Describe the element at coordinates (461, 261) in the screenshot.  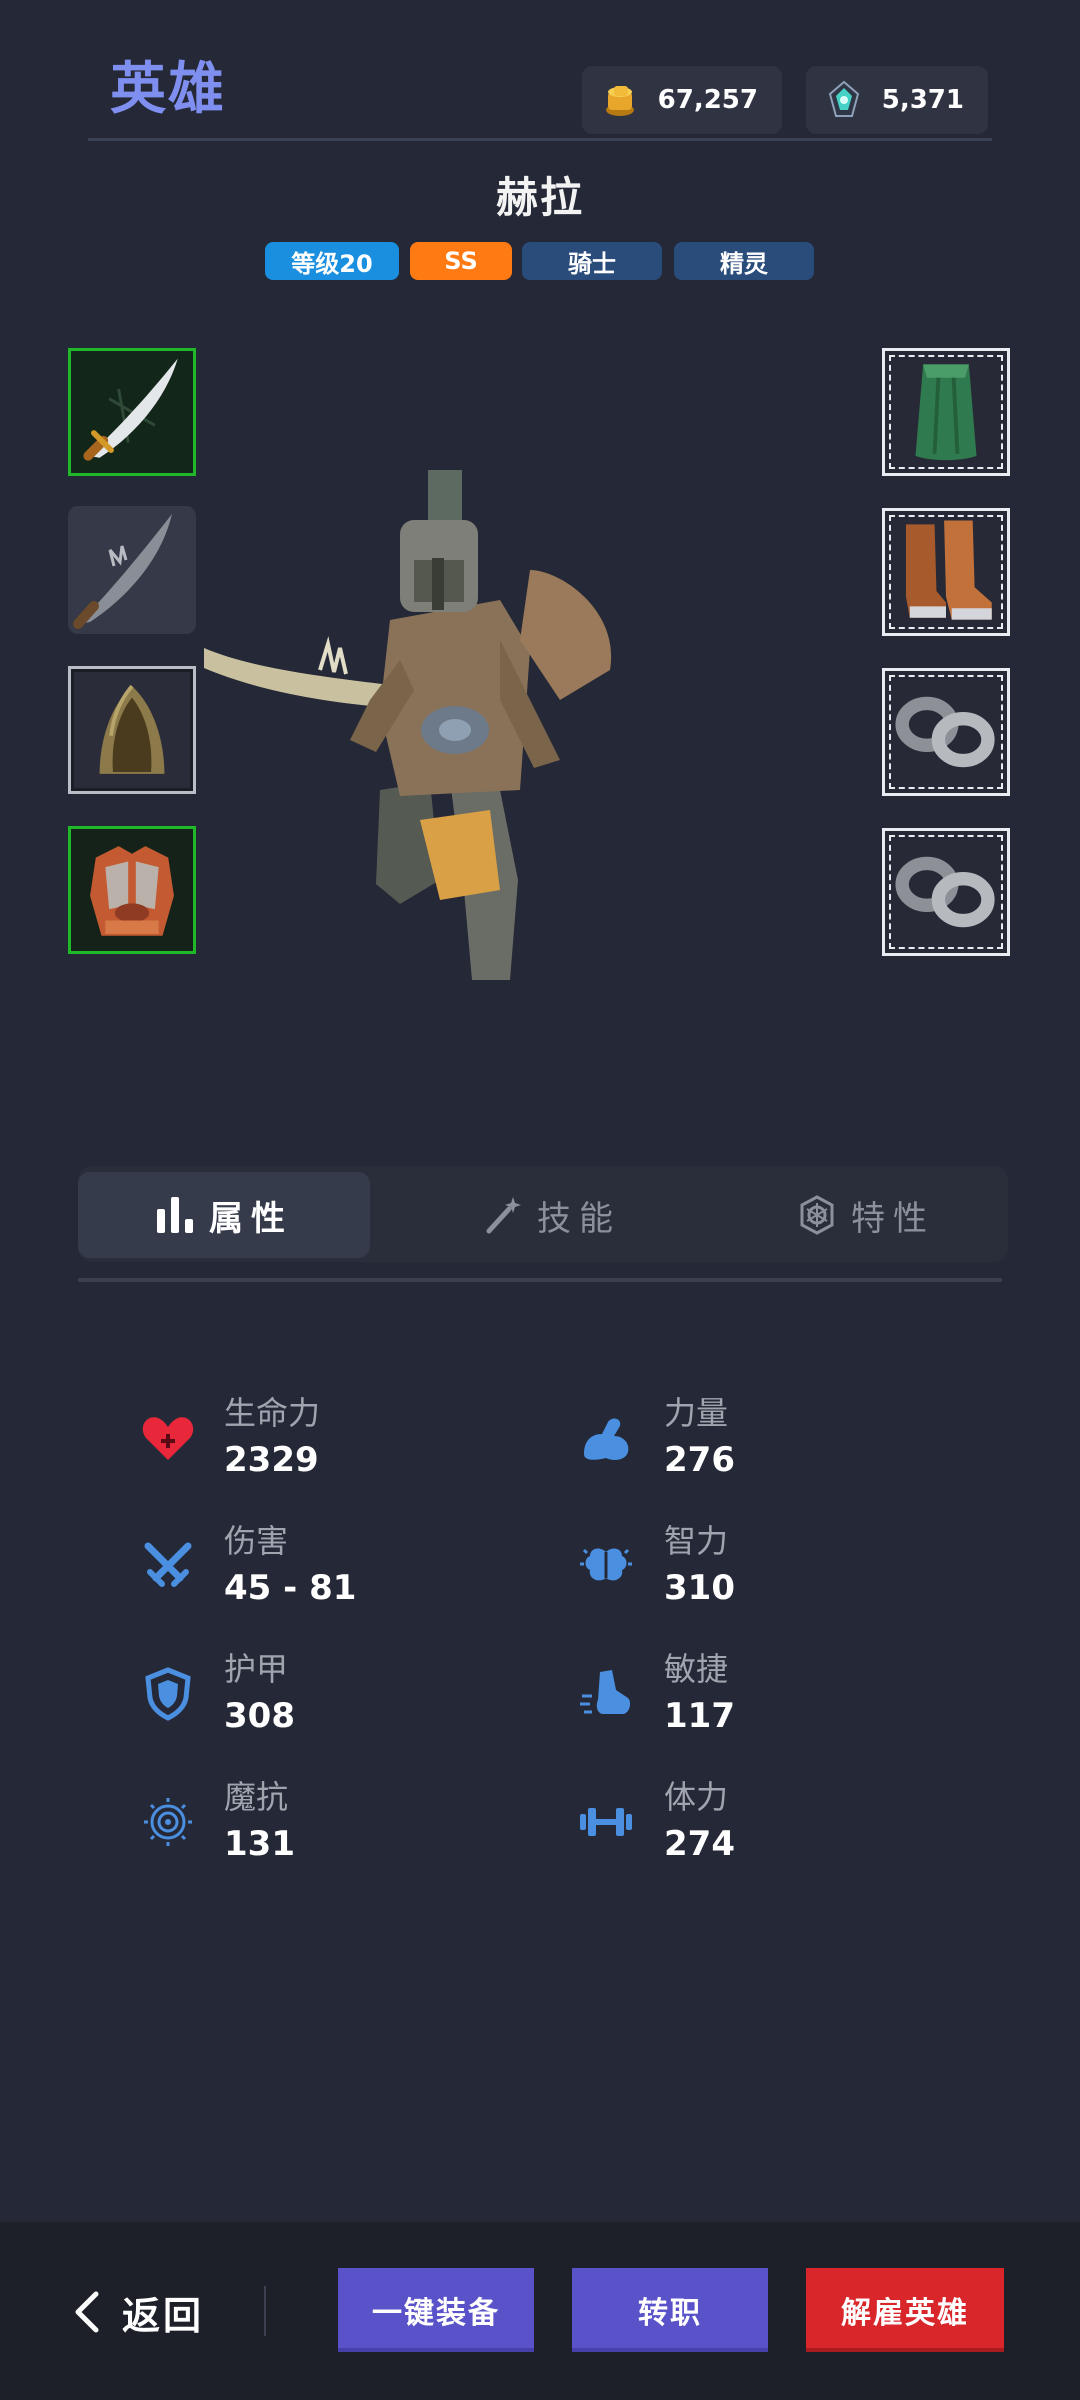
I see `rank-badge: SS` at that location.